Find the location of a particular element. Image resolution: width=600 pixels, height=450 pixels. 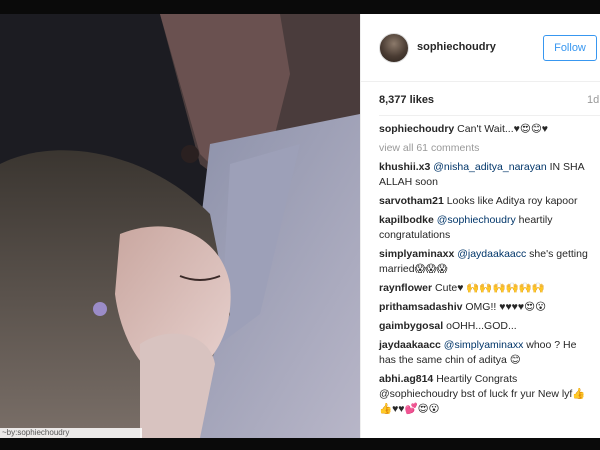

comment-username: abhi.ag814 is located at coordinates (406, 379).